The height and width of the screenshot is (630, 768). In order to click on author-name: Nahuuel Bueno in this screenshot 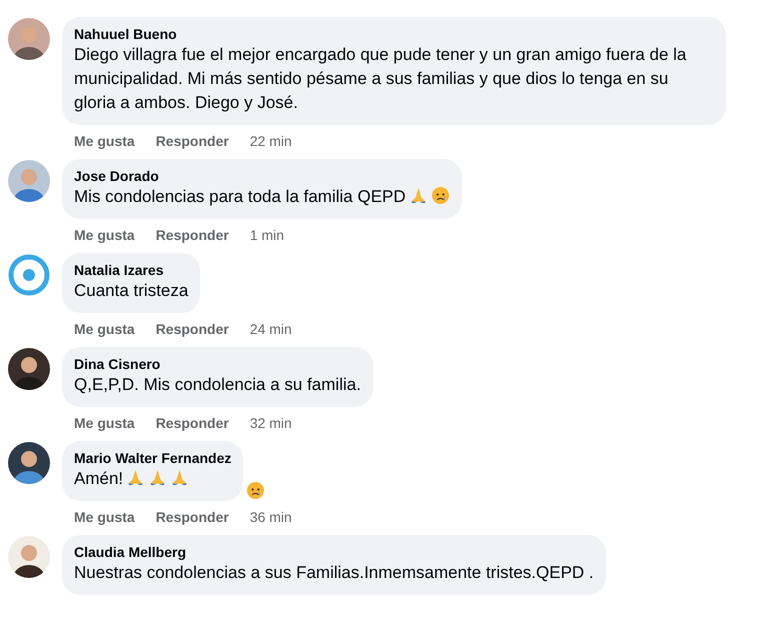, I will do `click(394, 34)`.